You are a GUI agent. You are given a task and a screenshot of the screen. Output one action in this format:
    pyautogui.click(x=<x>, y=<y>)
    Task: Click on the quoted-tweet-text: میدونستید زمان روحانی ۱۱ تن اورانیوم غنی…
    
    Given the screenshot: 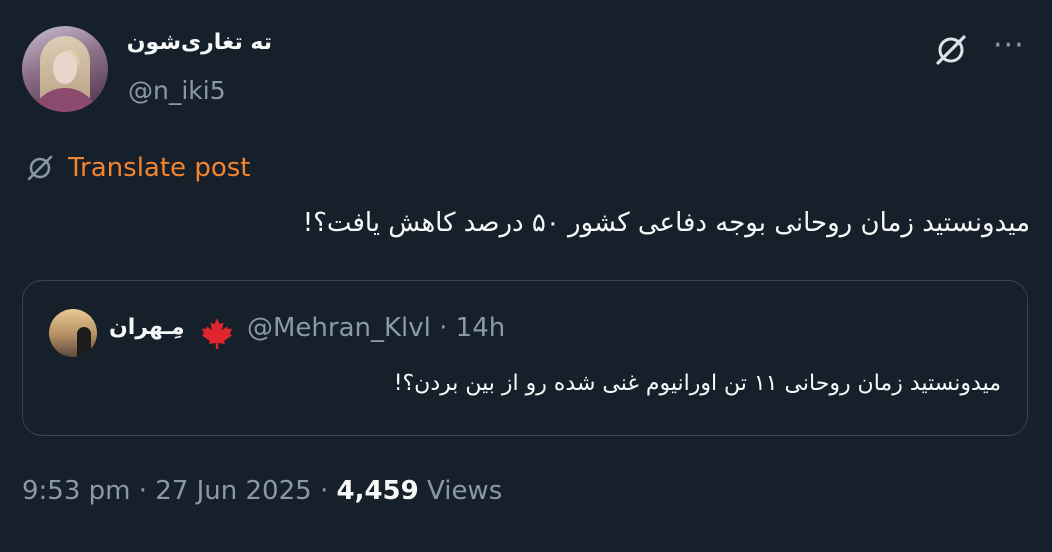 What is the action you would take?
    pyautogui.click(x=697, y=383)
    